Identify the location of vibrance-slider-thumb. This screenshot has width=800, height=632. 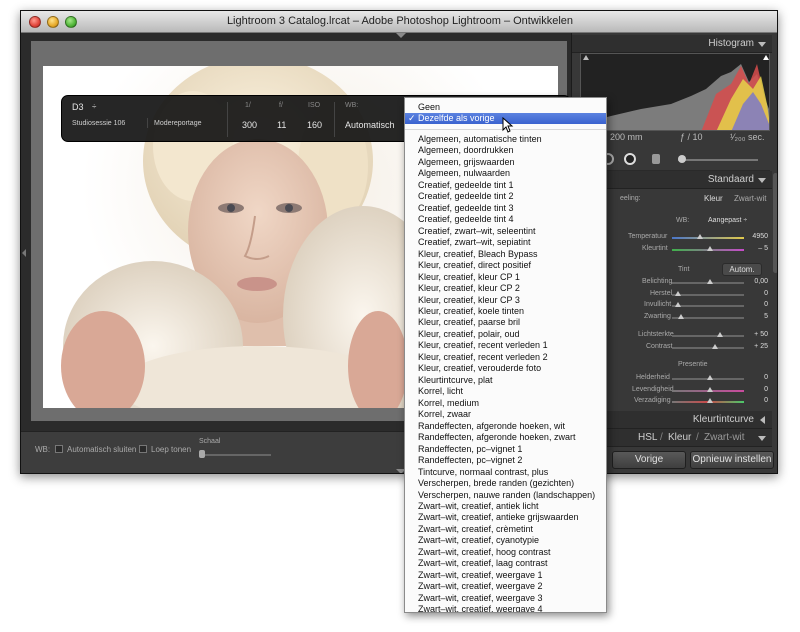
(710, 389).